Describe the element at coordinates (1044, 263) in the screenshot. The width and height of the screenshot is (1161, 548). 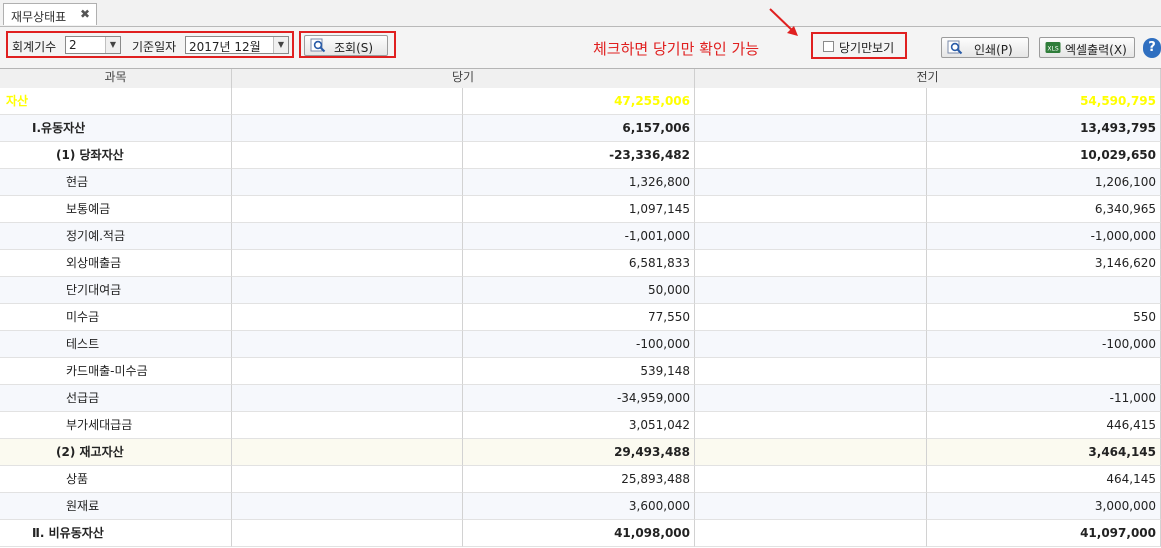
I see `previous-amount-cell: 3,146,620` at that location.